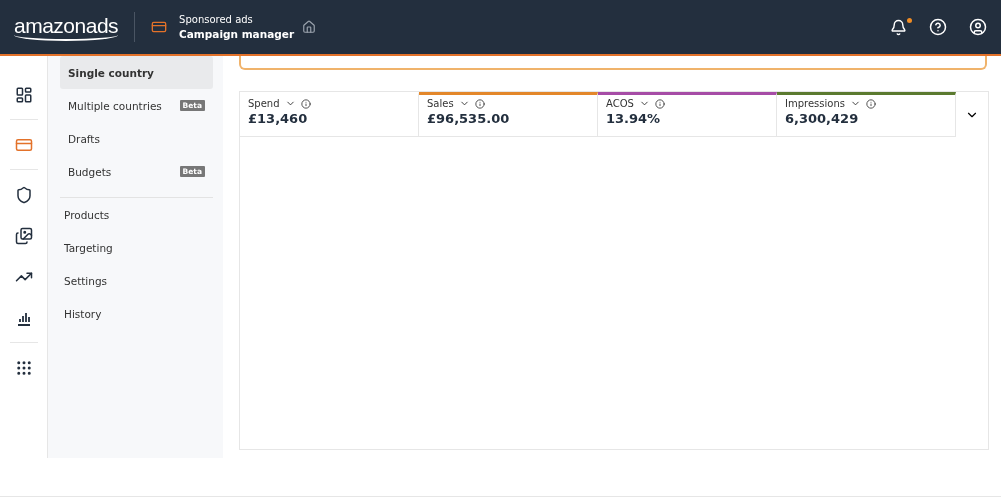 Image resolution: width=1001 pixels, height=497 pixels. Describe the element at coordinates (687, 114) in the screenshot. I see `metric-tile: ACOS 13.94%` at that location.